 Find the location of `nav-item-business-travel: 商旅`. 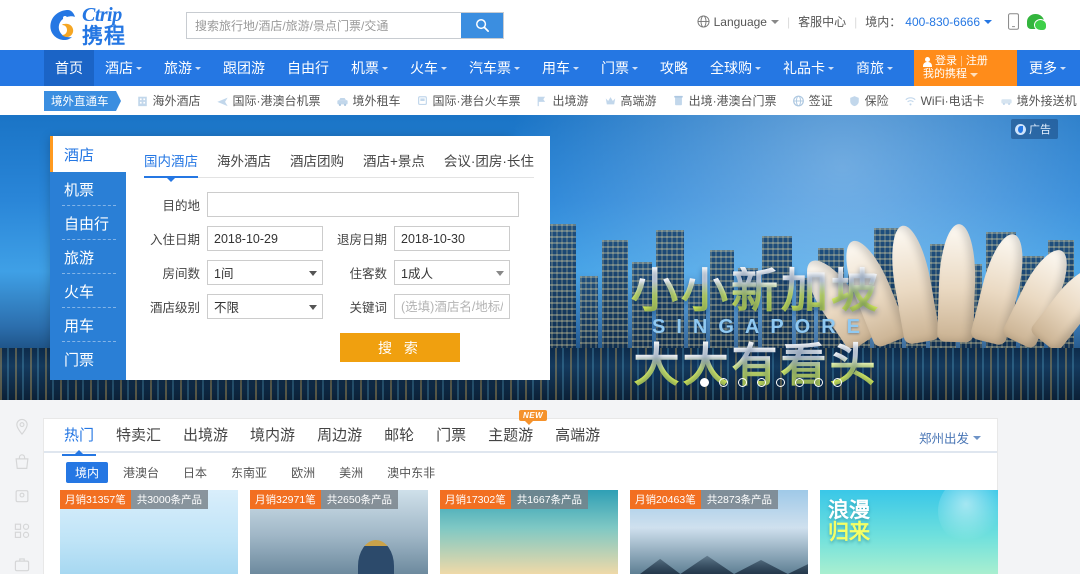

nav-item-business-travel: 商旅 is located at coordinates (874, 68).